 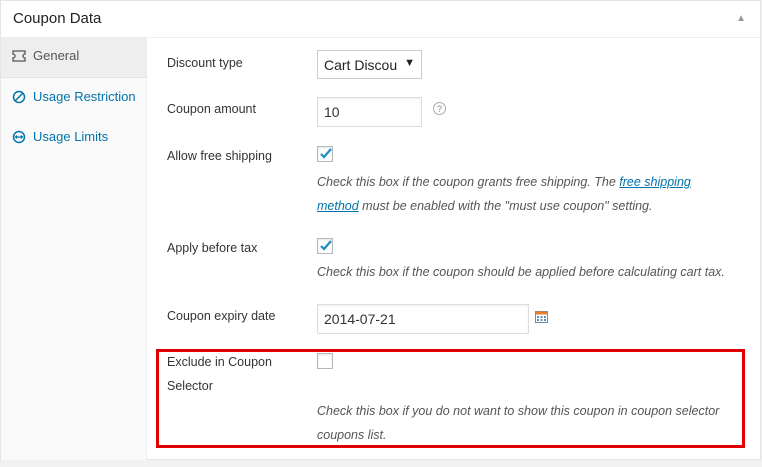 I want to click on calendar-icon, so click(x=541, y=316).